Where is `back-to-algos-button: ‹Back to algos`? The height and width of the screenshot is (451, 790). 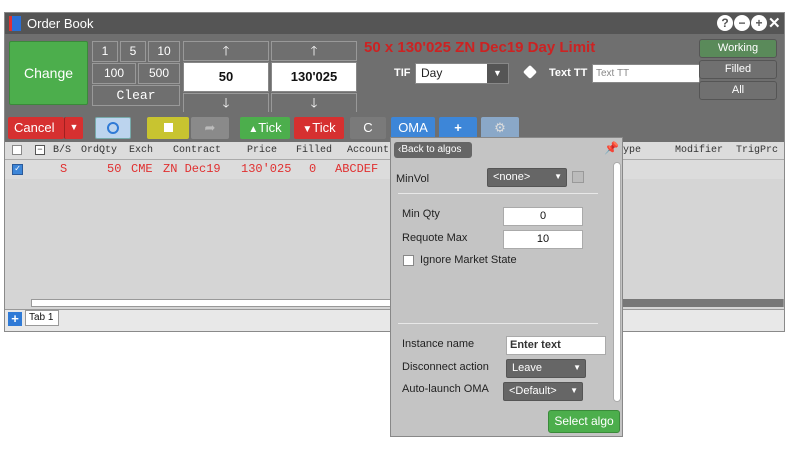 back-to-algos-button: ‹Back to algos is located at coordinates (433, 150).